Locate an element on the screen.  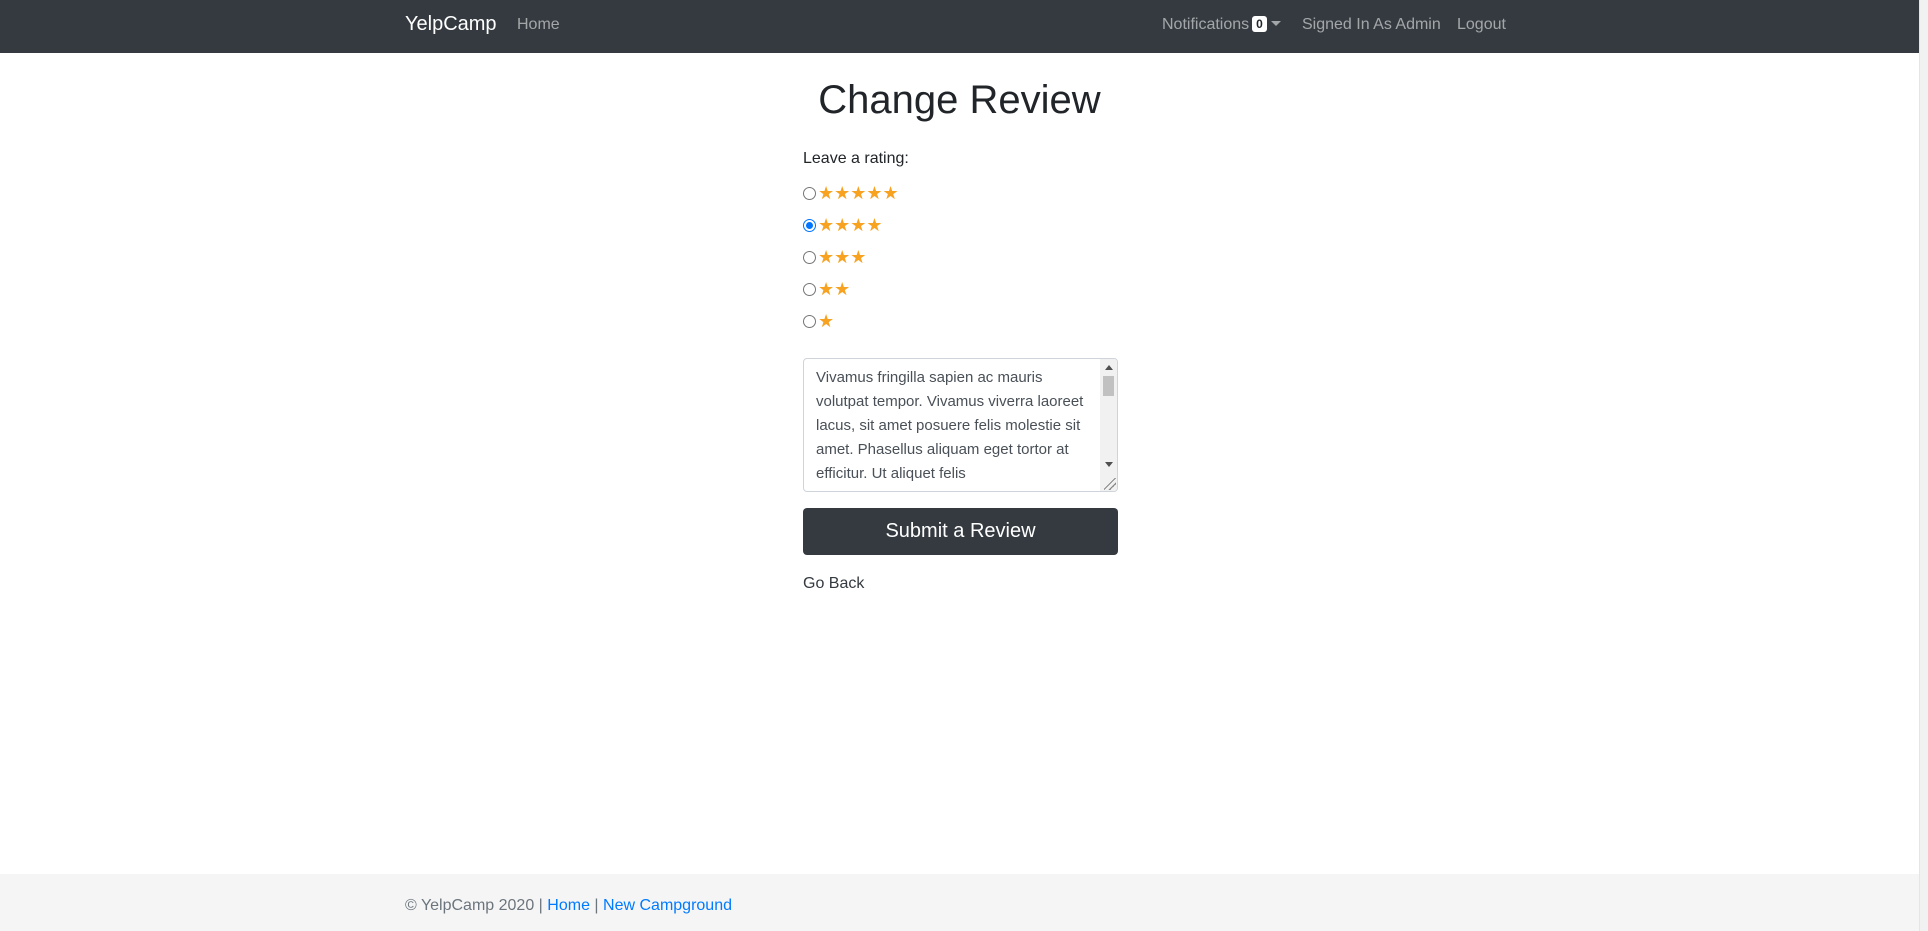
rating-option-2: ★★ is located at coordinates (960, 289).